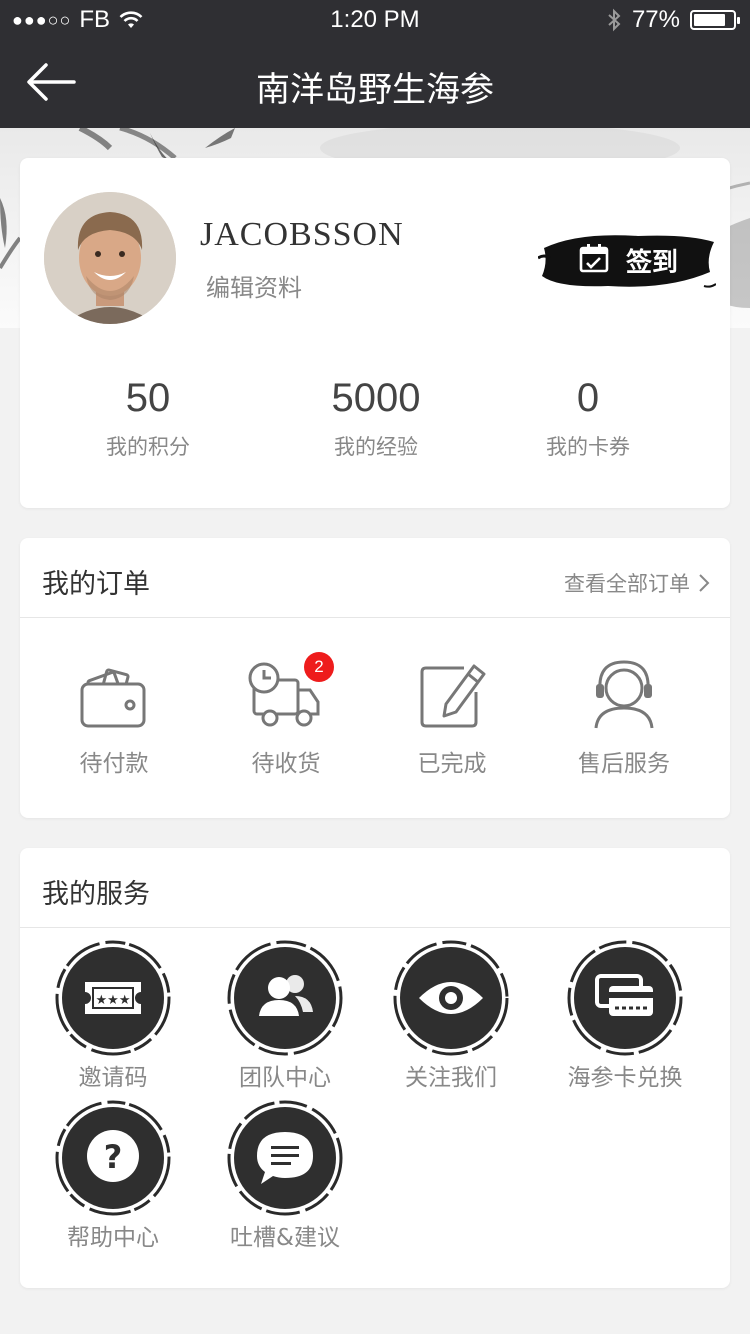 The height and width of the screenshot is (1334, 750). What do you see at coordinates (254, 285) in the screenshot?
I see `edit-profile-link: 编辑资料` at bounding box center [254, 285].